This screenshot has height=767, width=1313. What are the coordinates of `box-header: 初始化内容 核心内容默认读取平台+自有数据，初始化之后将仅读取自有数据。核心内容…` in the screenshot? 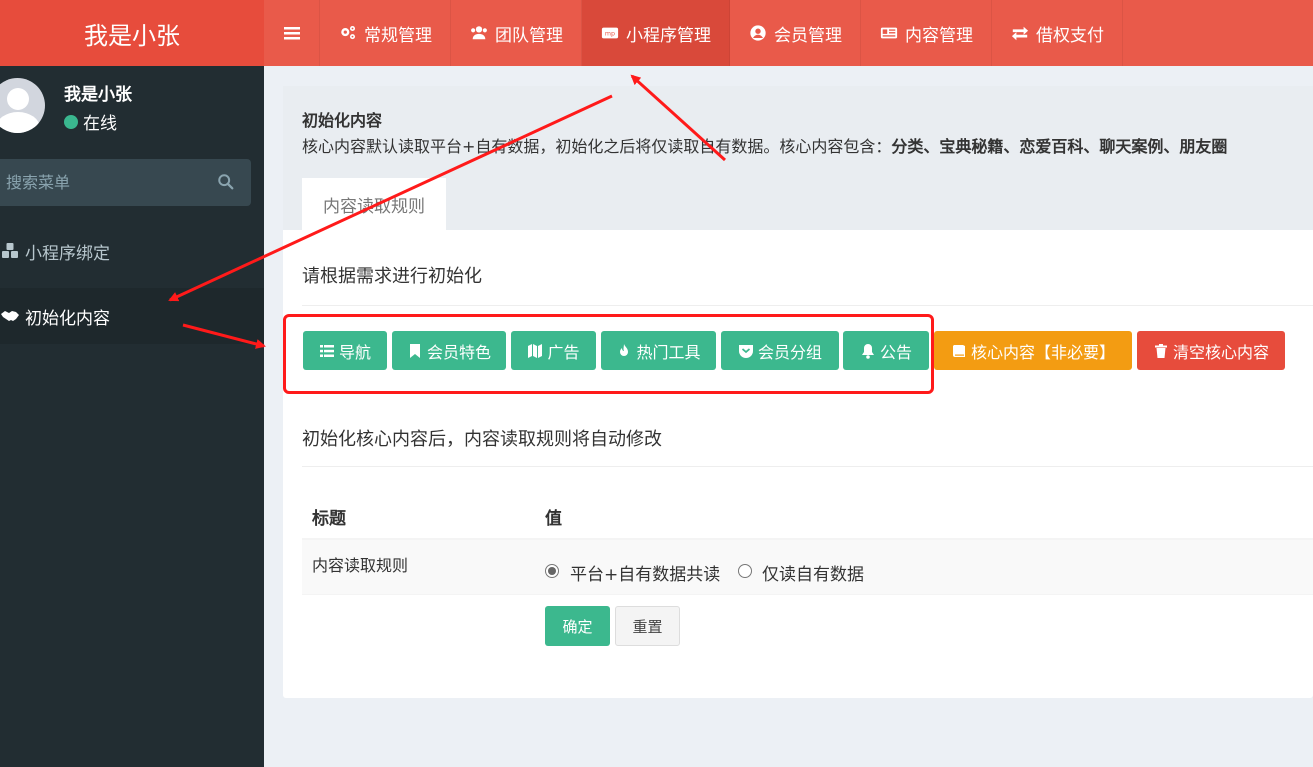 It's located at (798, 158).